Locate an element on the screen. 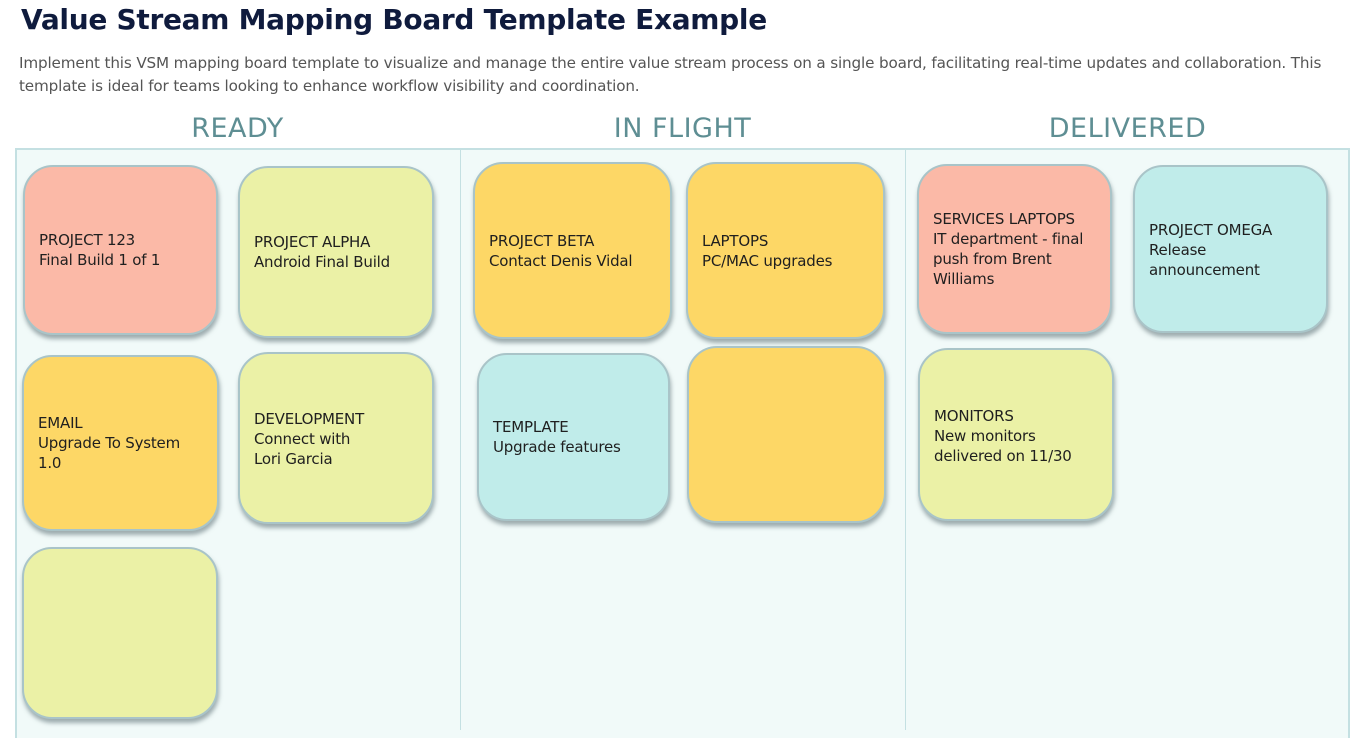  card-body: Upgrade To System 1.0 is located at coordinates (109, 453).